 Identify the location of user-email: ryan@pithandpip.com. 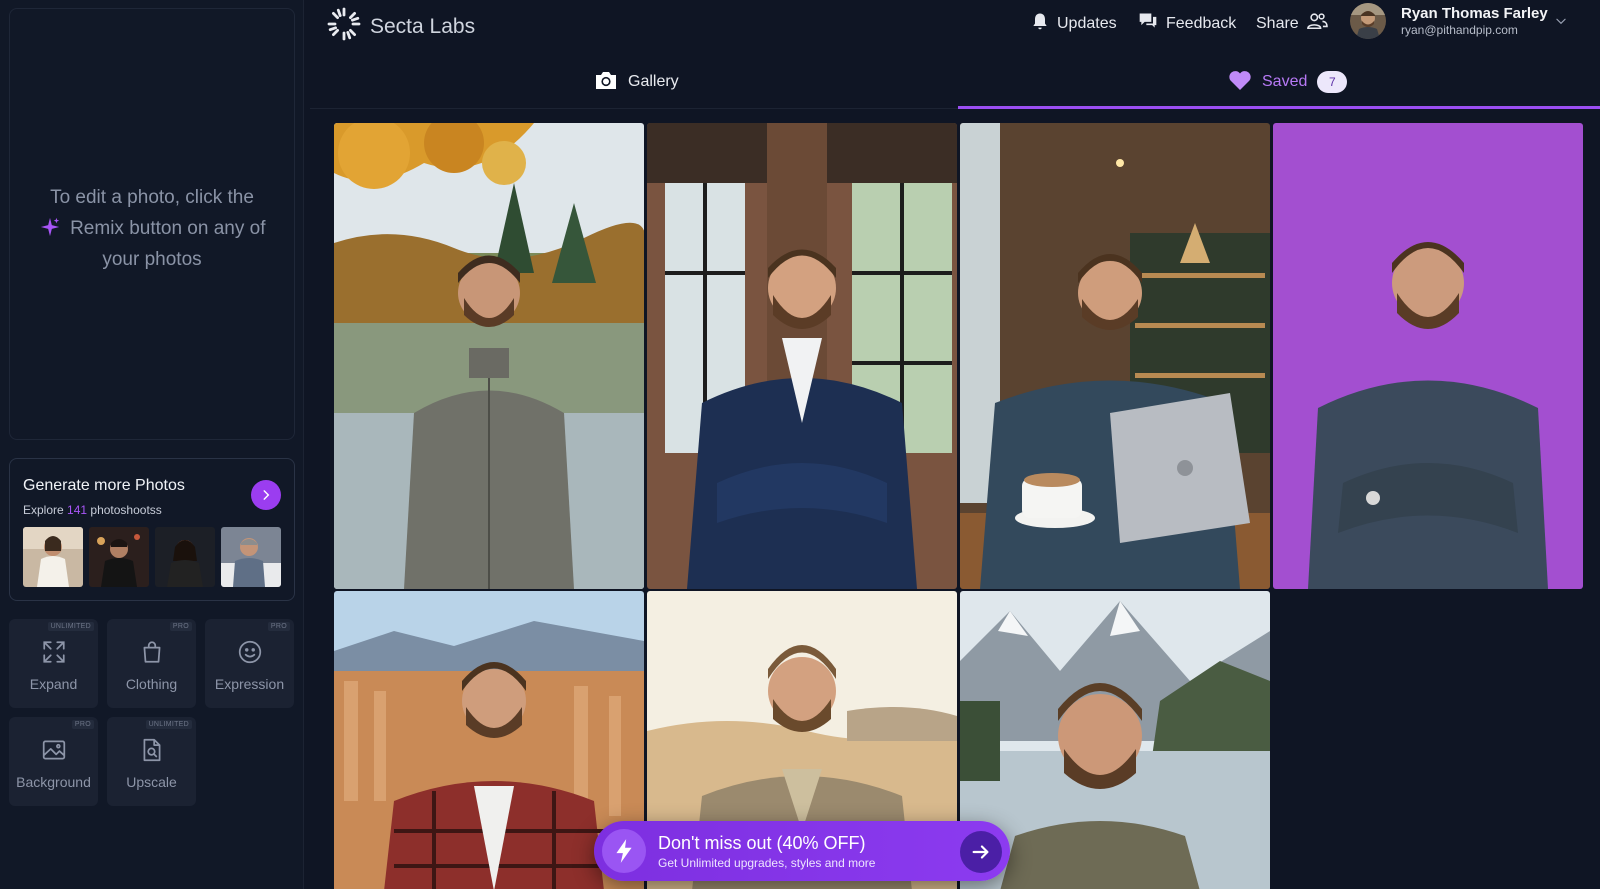
(1459, 30).